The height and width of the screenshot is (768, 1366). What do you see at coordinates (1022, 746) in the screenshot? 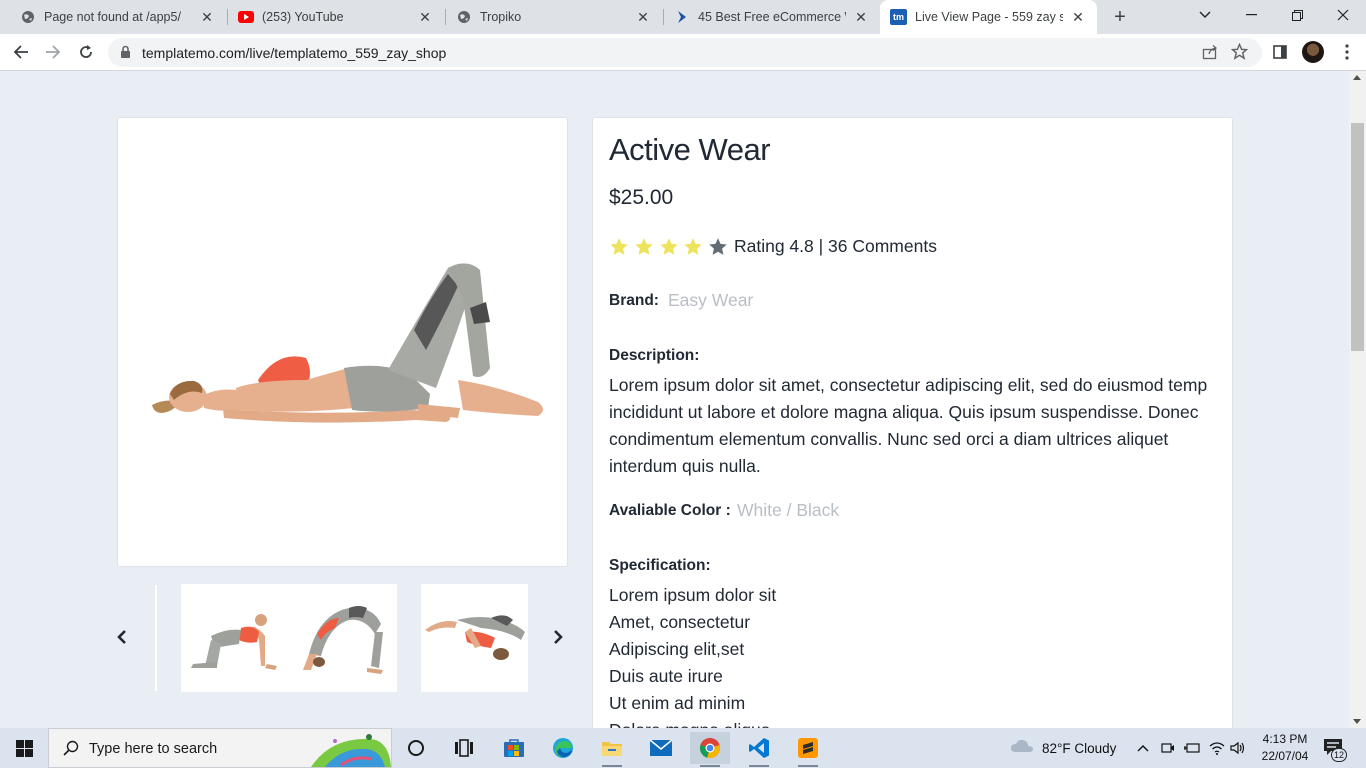
I see `weather-cloud-icon` at bounding box center [1022, 746].